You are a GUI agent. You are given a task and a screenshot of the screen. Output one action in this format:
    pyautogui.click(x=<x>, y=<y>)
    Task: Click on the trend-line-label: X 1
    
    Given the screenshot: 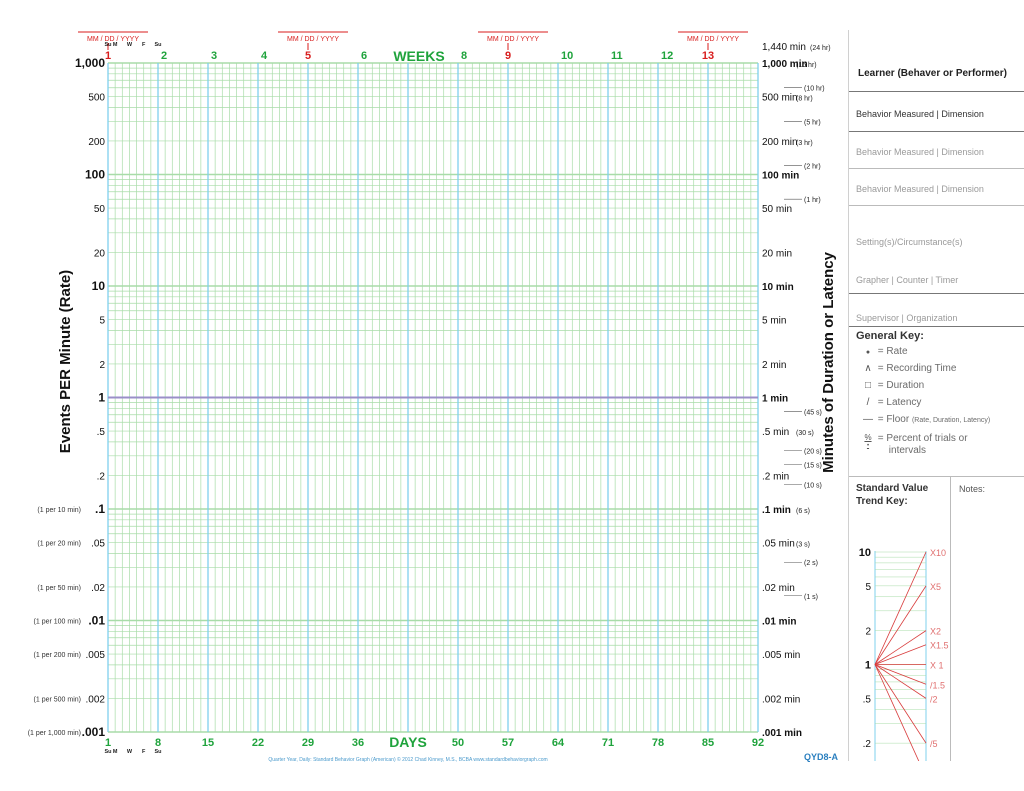 What is the action you would take?
    pyautogui.click(x=937, y=666)
    